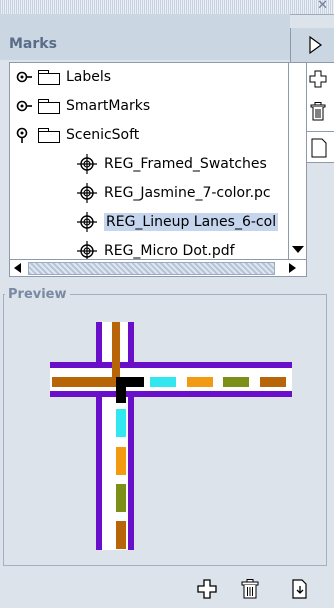 The width and height of the screenshot is (334, 608). What do you see at coordinates (185, 164) in the screenshot?
I see `tree-item-label: REG_Framed_Swatches` at bounding box center [185, 164].